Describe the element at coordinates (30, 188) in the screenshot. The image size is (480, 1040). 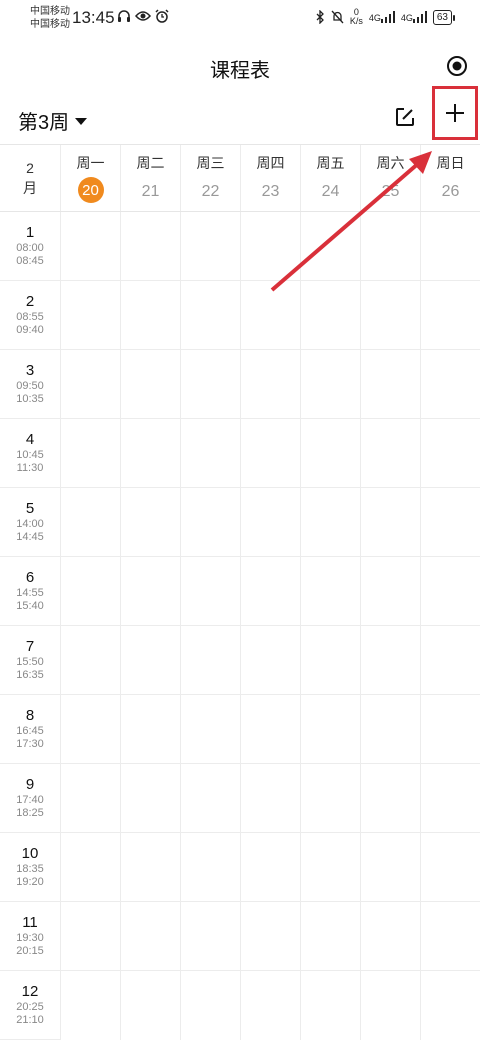
I see `month-unit: 月` at that location.